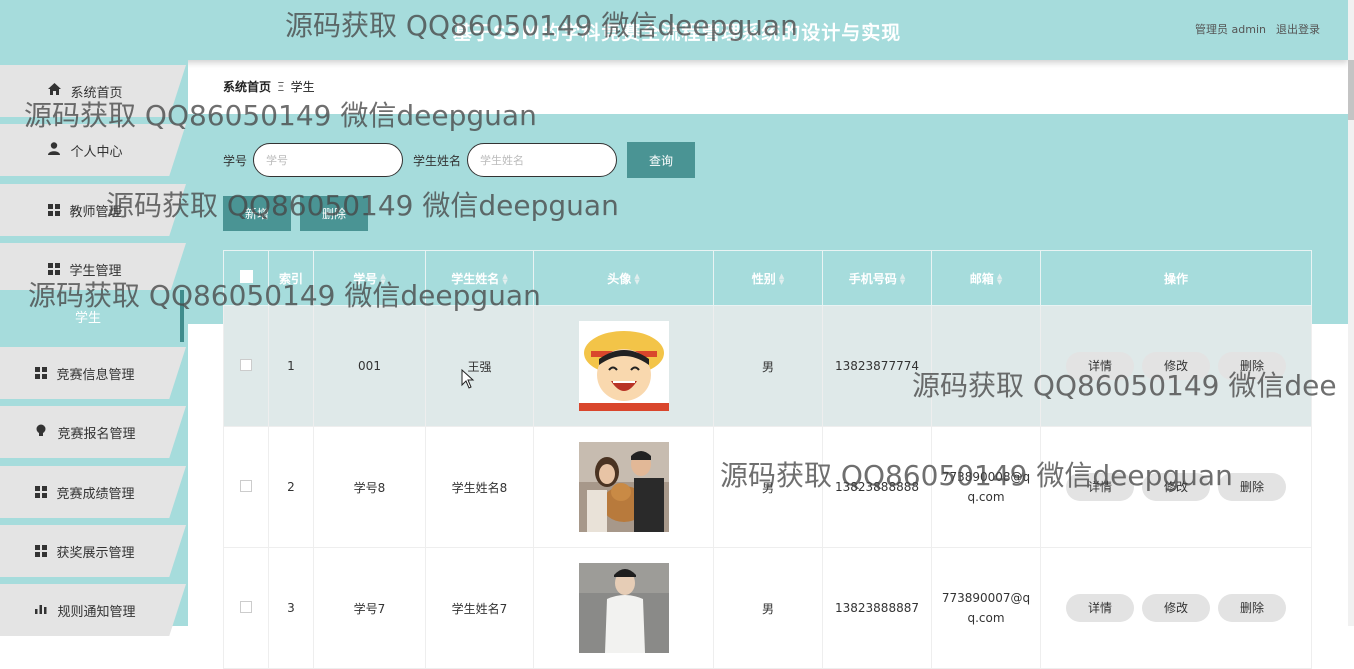 The height and width of the screenshot is (669, 1354). I want to click on column-header: 索引, so click(291, 278).